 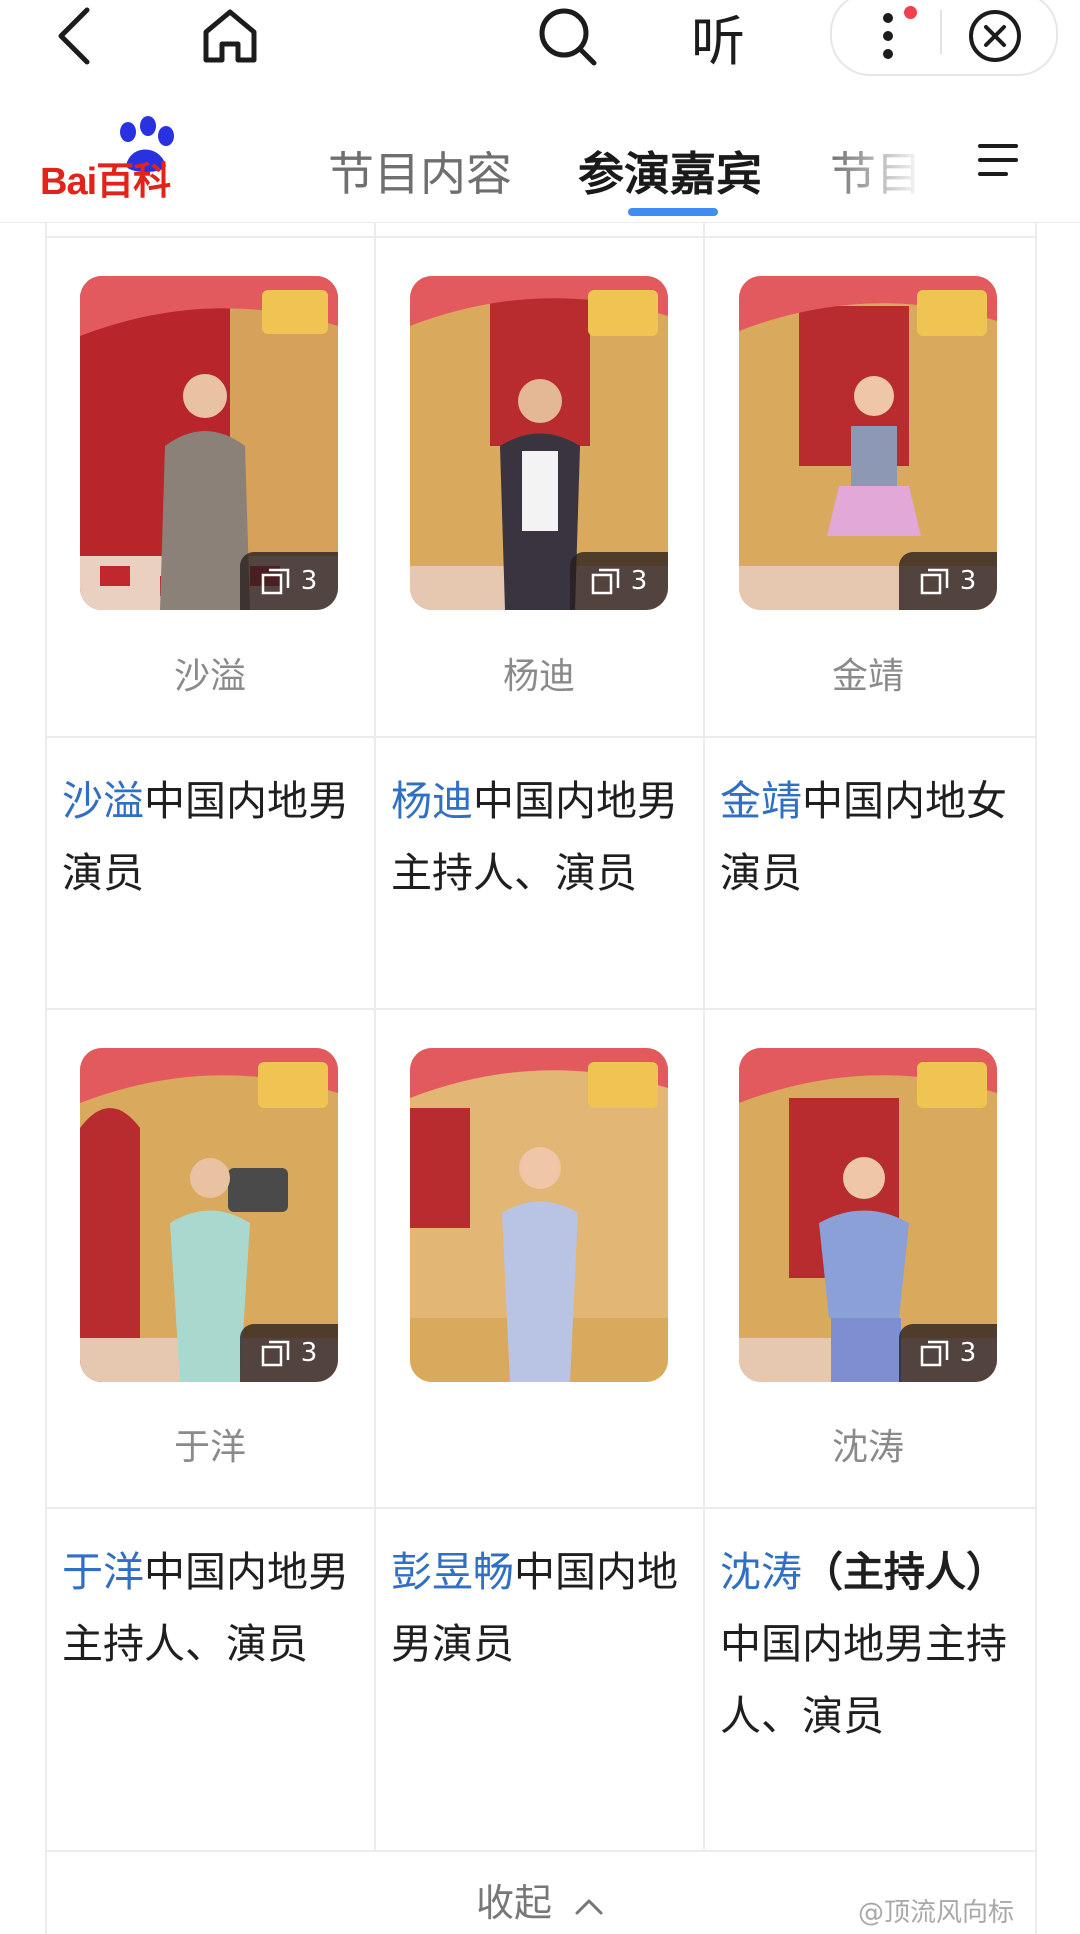 What do you see at coordinates (941, 32) in the screenshot?
I see `capsule-divider` at bounding box center [941, 32].